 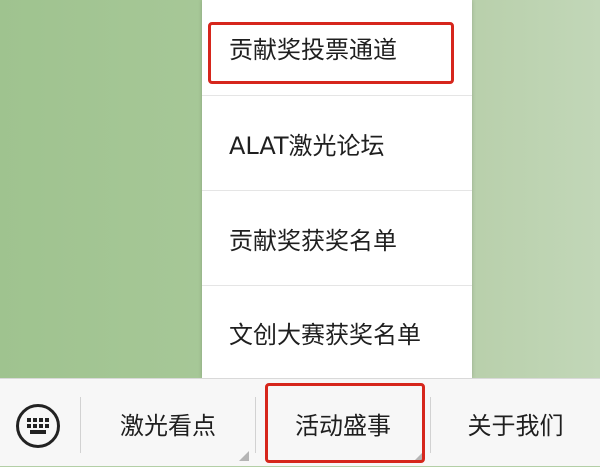 I want to click on menu-item-alat-forum: ALAT激光论坛, so click(x=337, y=142).